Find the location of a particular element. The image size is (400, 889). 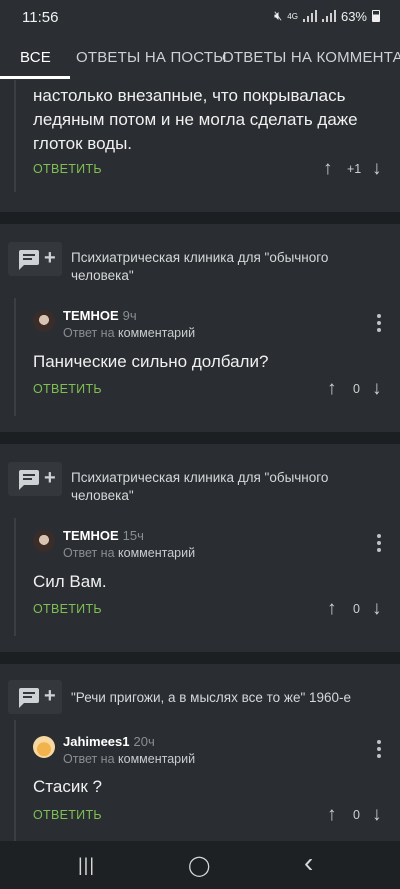

comment-line: настолько внезапные, что покрывалась is located at coordinates (189, 95).